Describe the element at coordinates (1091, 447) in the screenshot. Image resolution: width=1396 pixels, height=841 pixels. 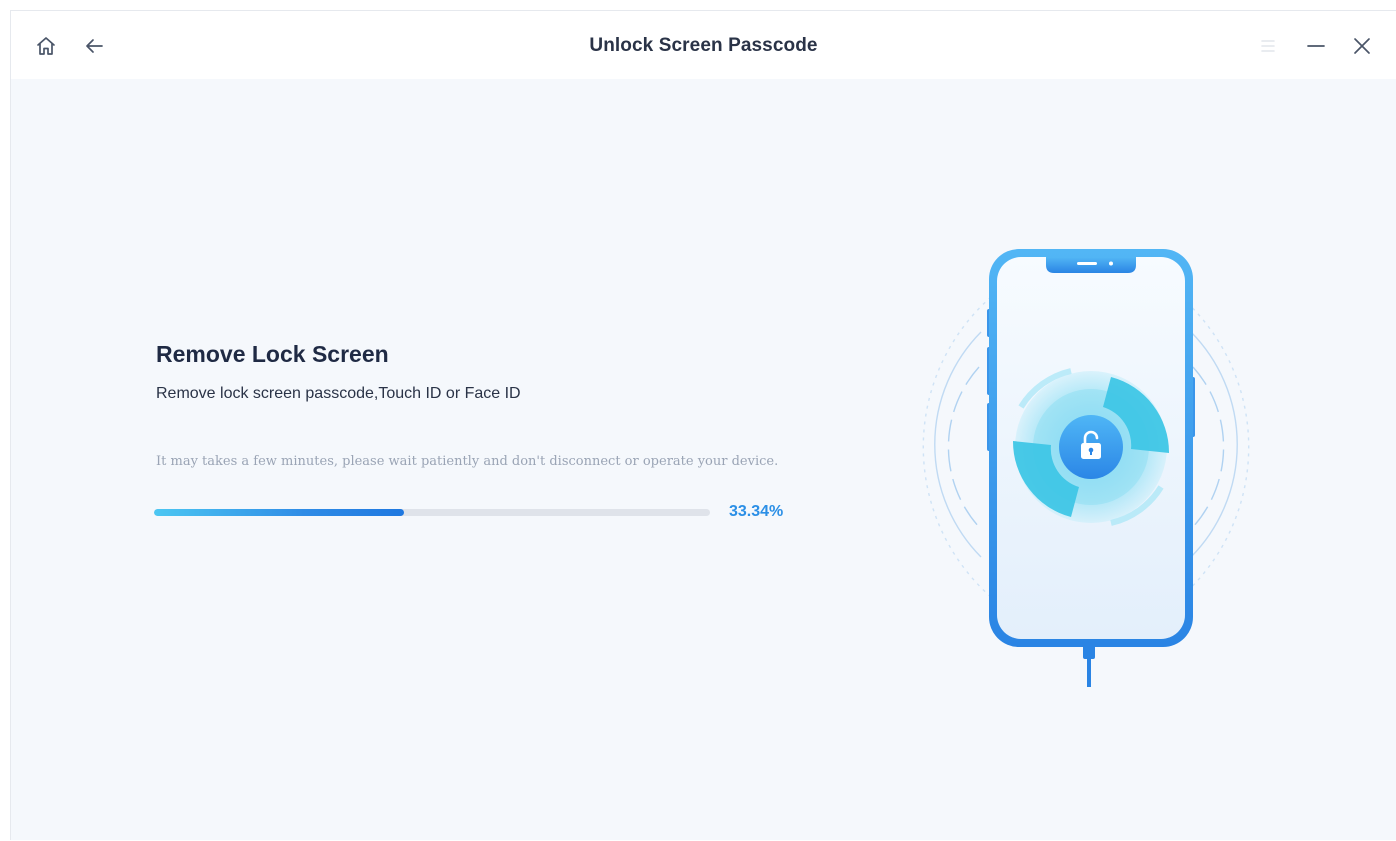
I see `lock-icon` at that location.